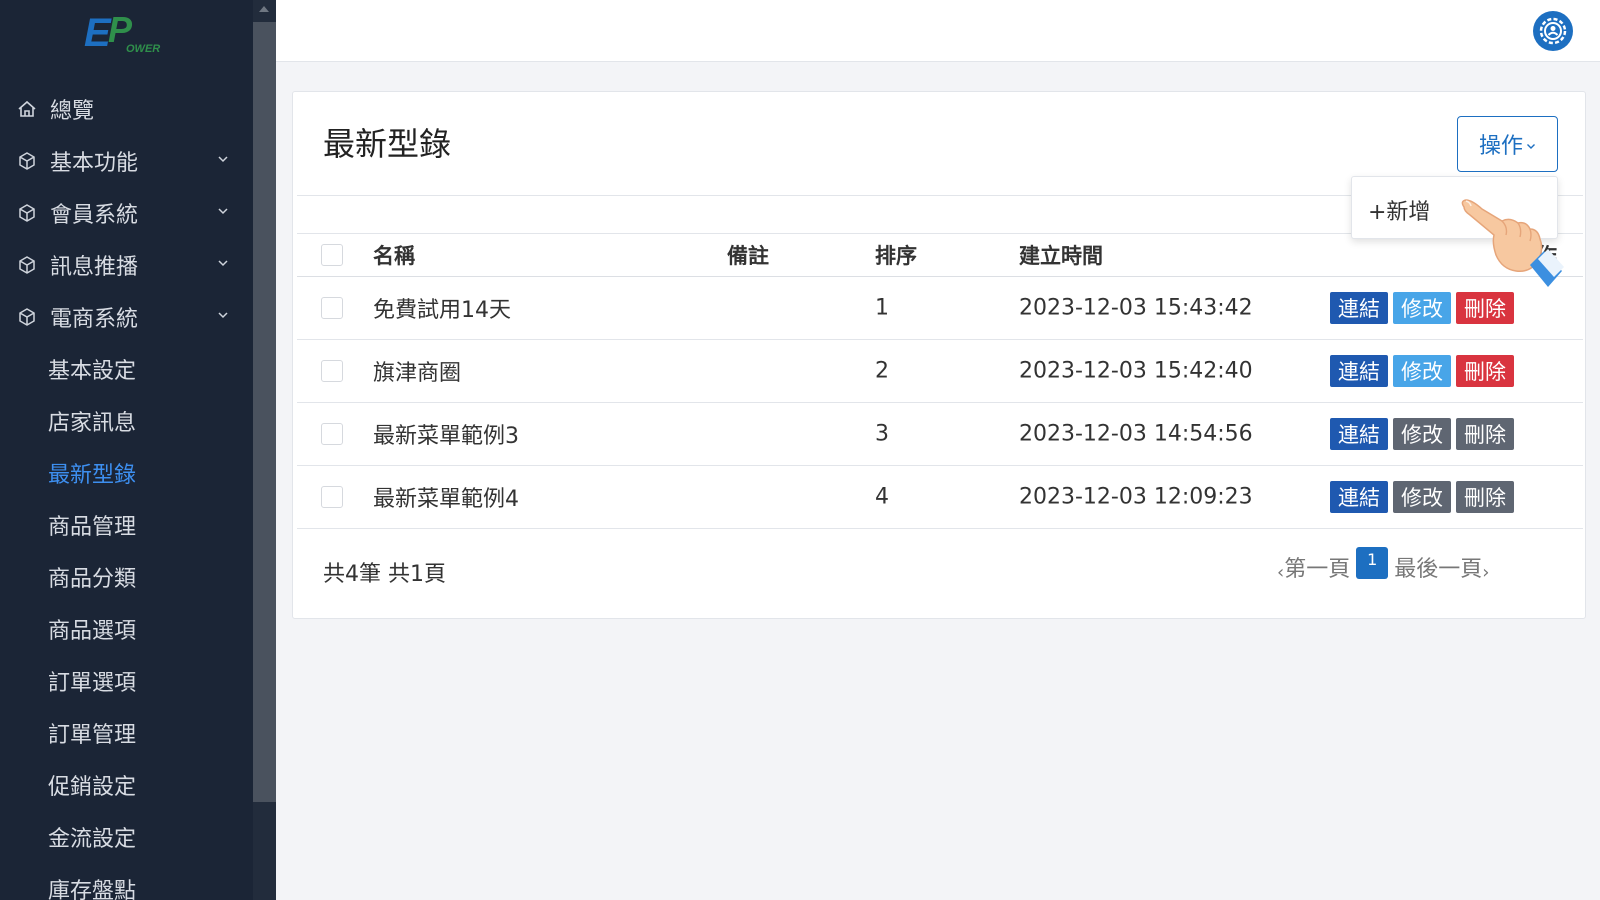  What do you see at coordinates (938, 31) in the screenshot?
I see `topbar` at bounding box center [938, 31].